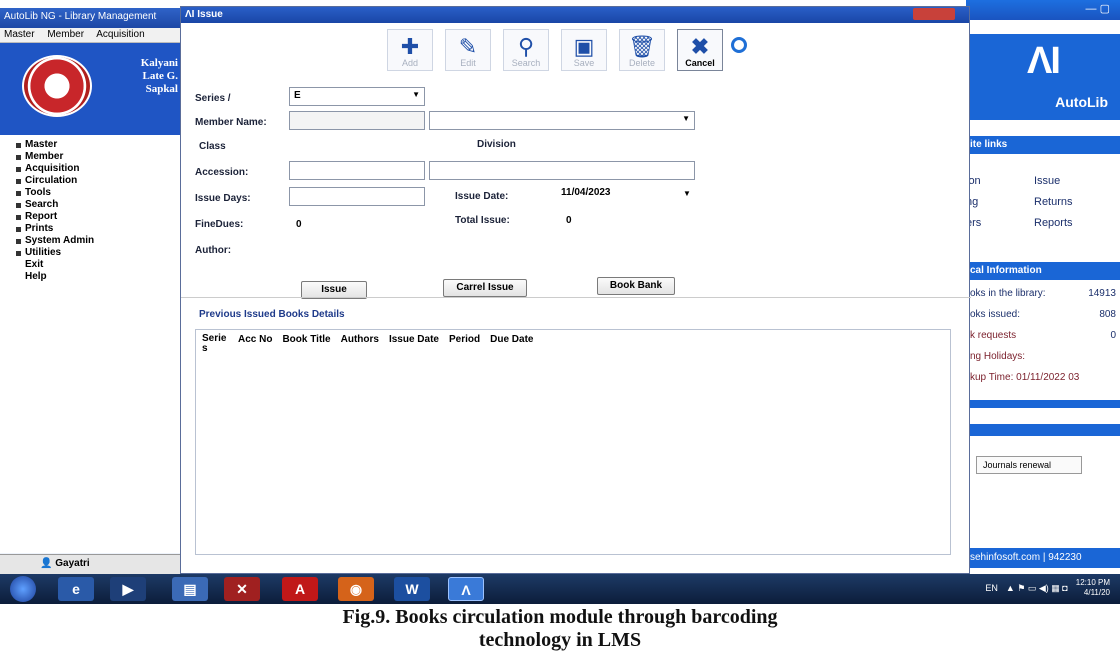 The height and width of the screenshot is (654, 1120). What do you see at coordinates (34, 264) in the screenshot?
I see `nav-label: Exit` at bounding box center [34, 264].